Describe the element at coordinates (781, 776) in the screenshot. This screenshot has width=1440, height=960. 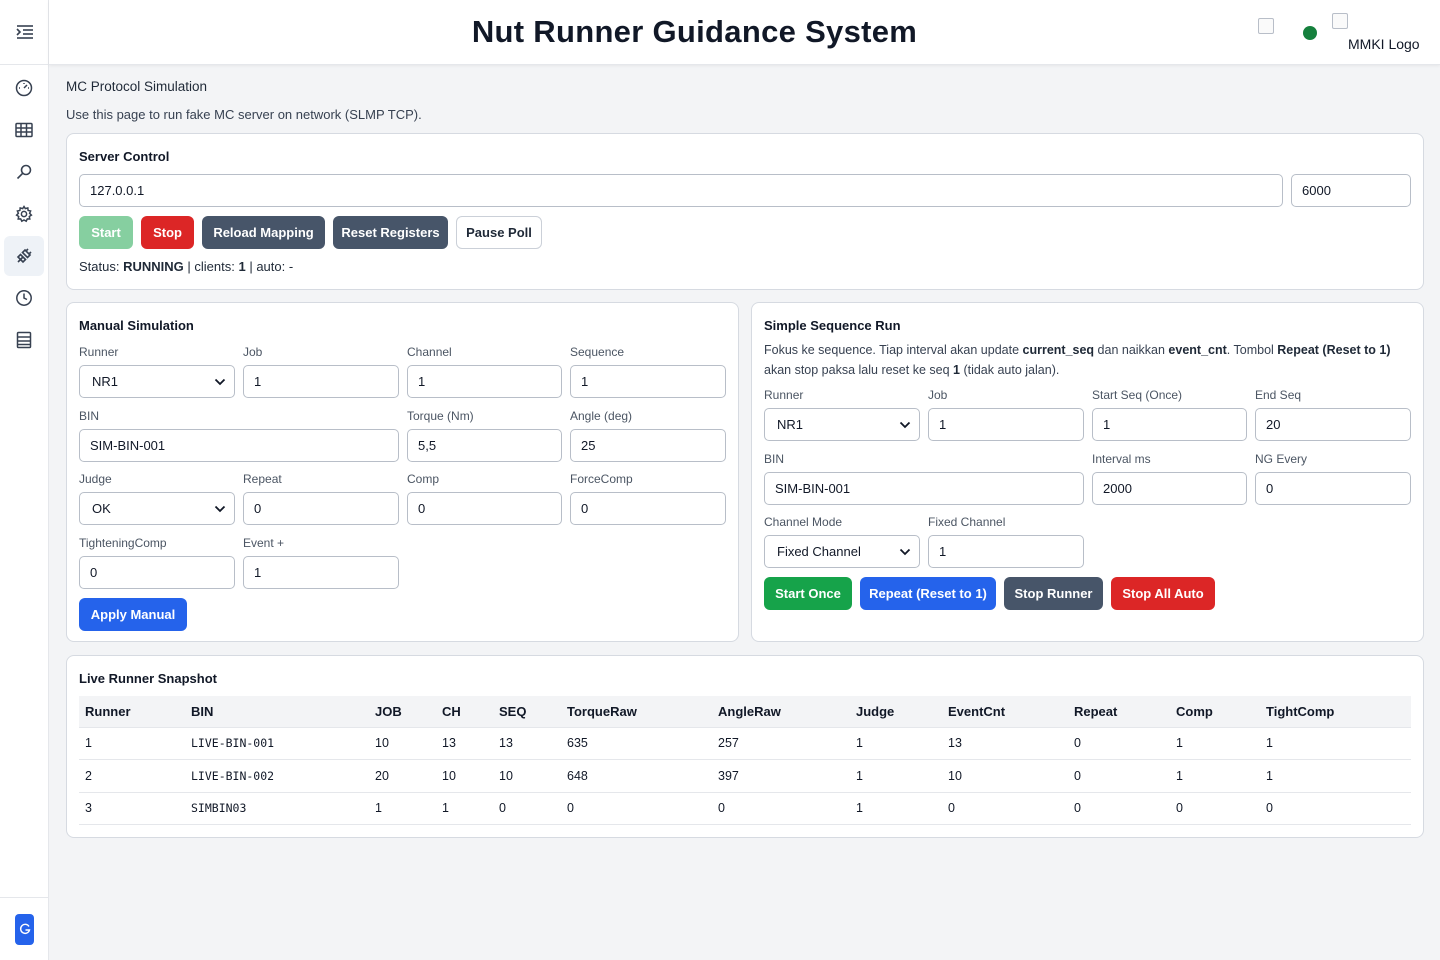
I see `table-cell: 397` at that location.